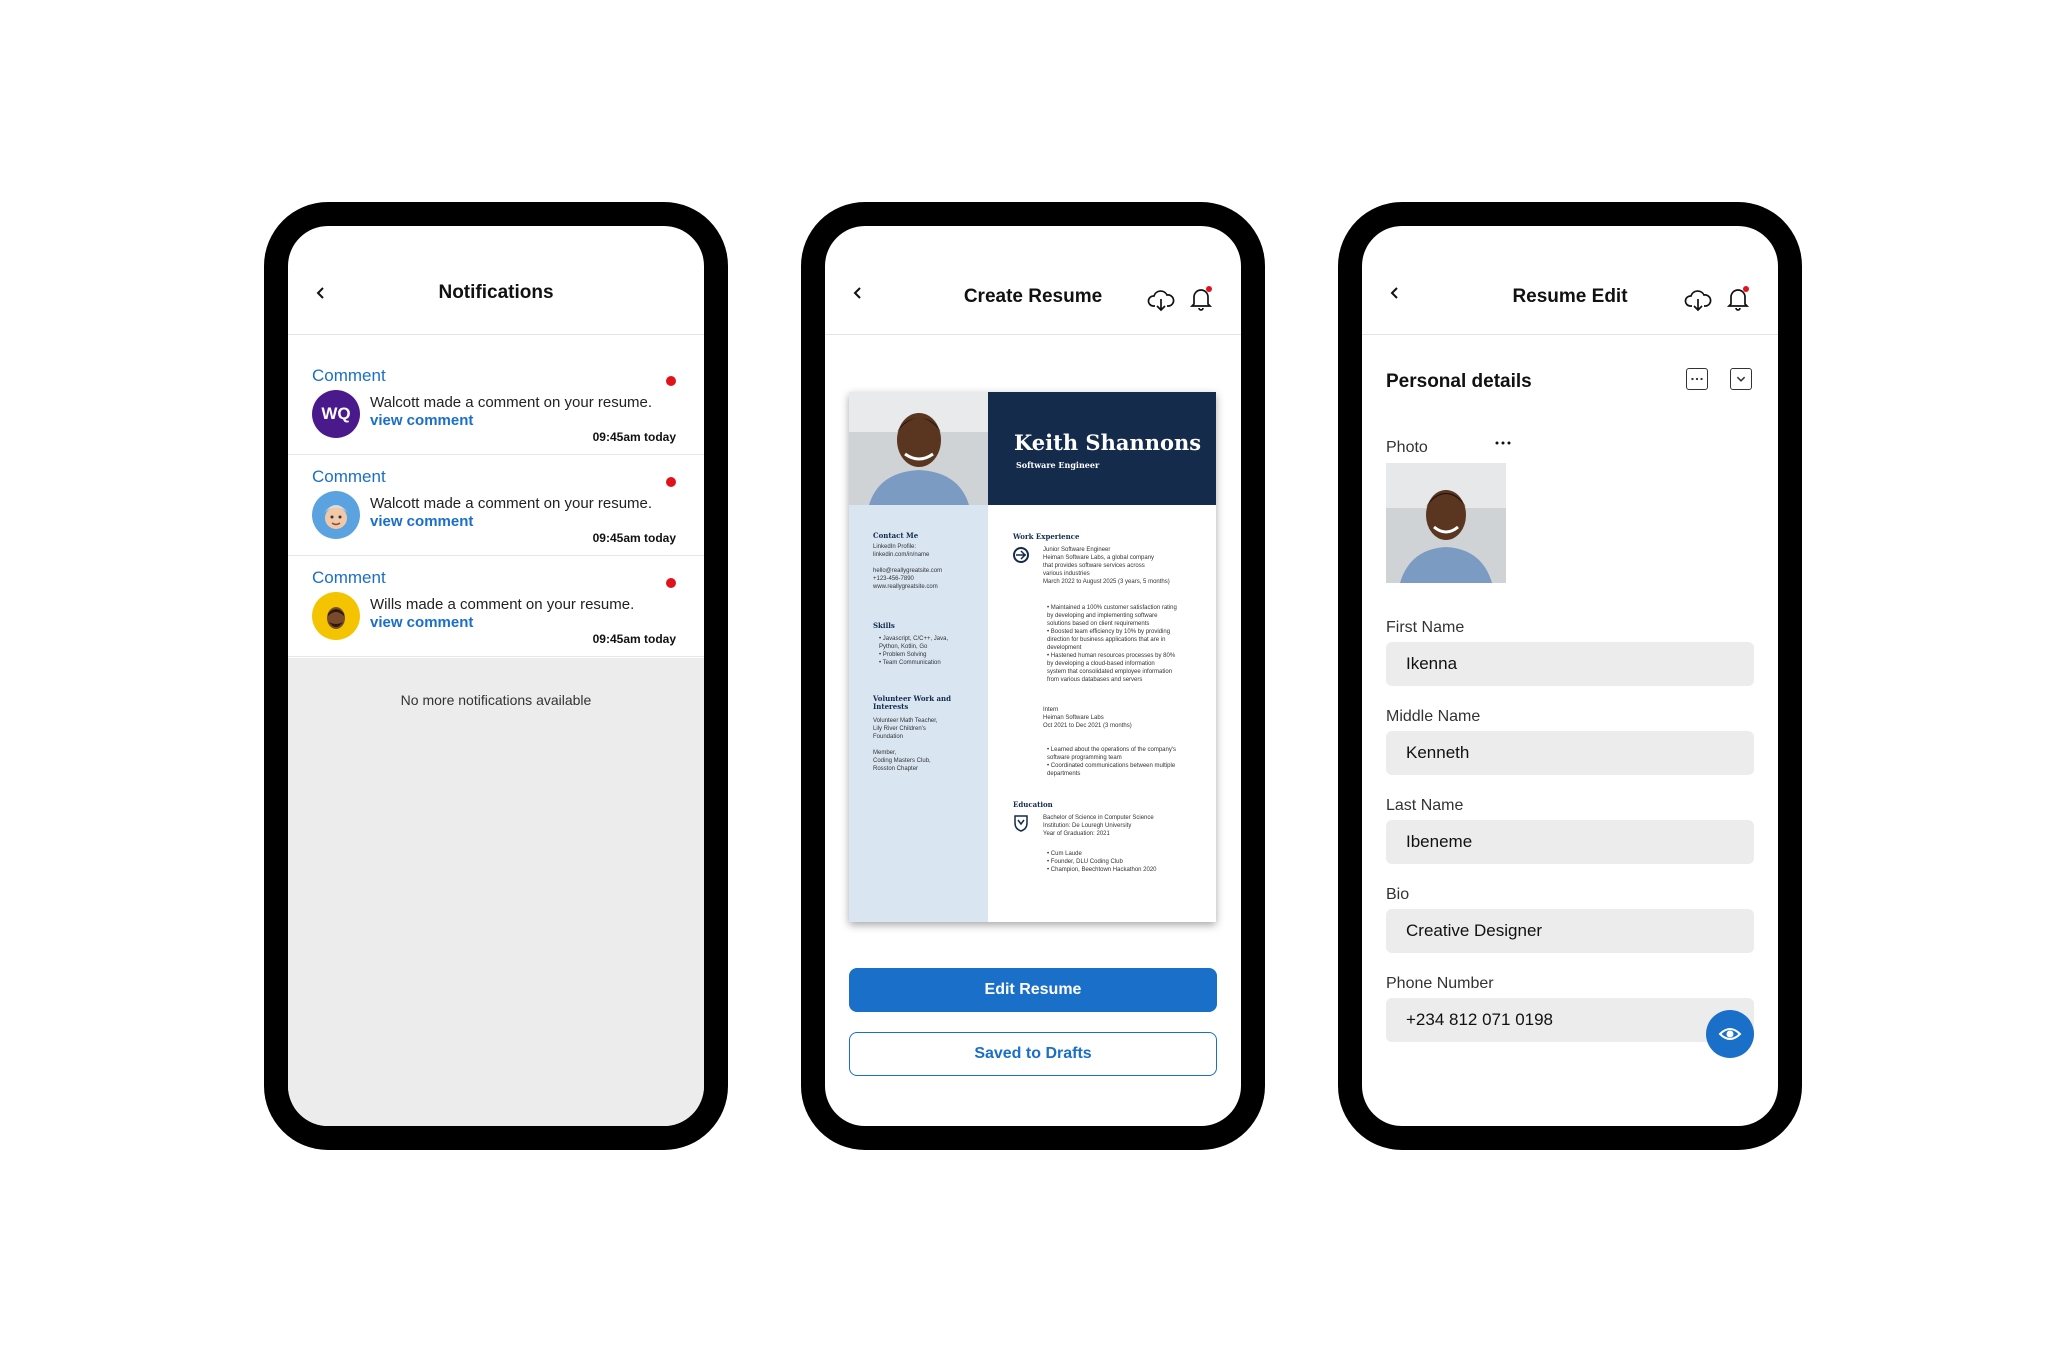 This screenshot has height=1347, width=2055. Describe the element at coordinates (1459, 381) in the screenshot. I see `section-title: Personal details` at that location.